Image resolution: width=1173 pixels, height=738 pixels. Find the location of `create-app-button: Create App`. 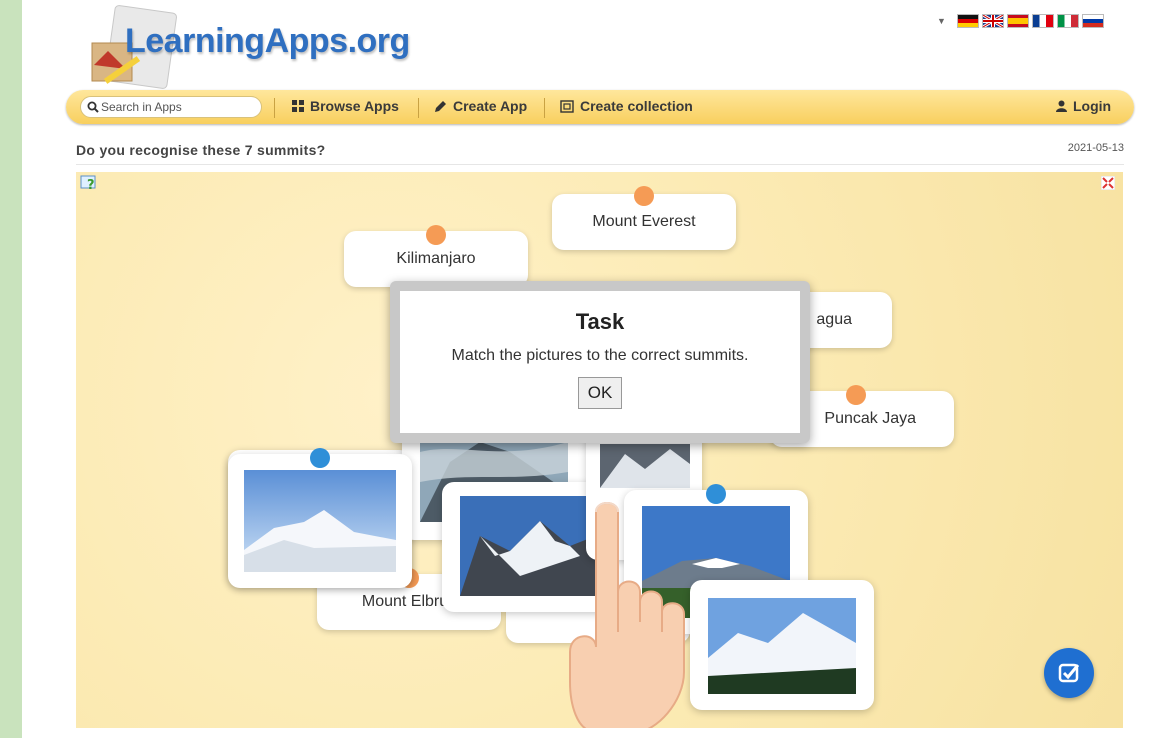

create-app-button: Create App is located at coordinates (480, 106).